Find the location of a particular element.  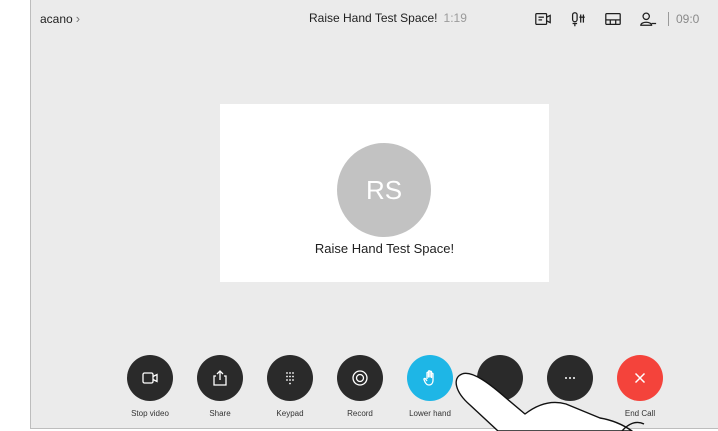

participant-name: Raise Hand Test Space! is located at coordinates (384, 248).